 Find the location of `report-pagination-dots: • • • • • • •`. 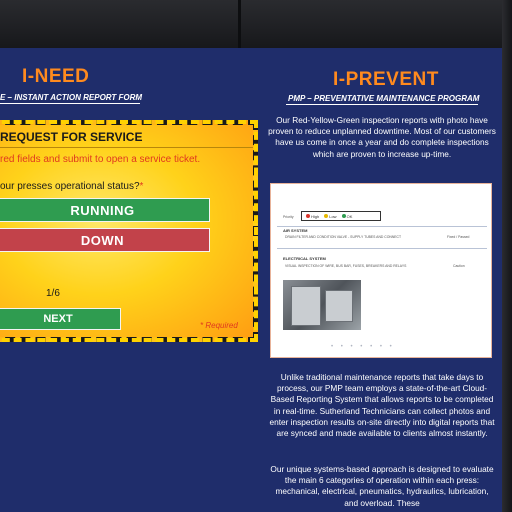

report-pagination-dots: • • • • • • • is located at coordinates (363, 347).